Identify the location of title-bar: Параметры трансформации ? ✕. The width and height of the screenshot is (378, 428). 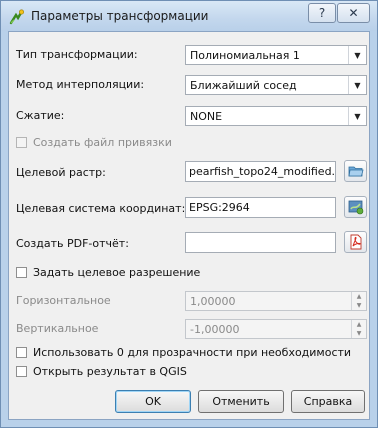
(189, 16).